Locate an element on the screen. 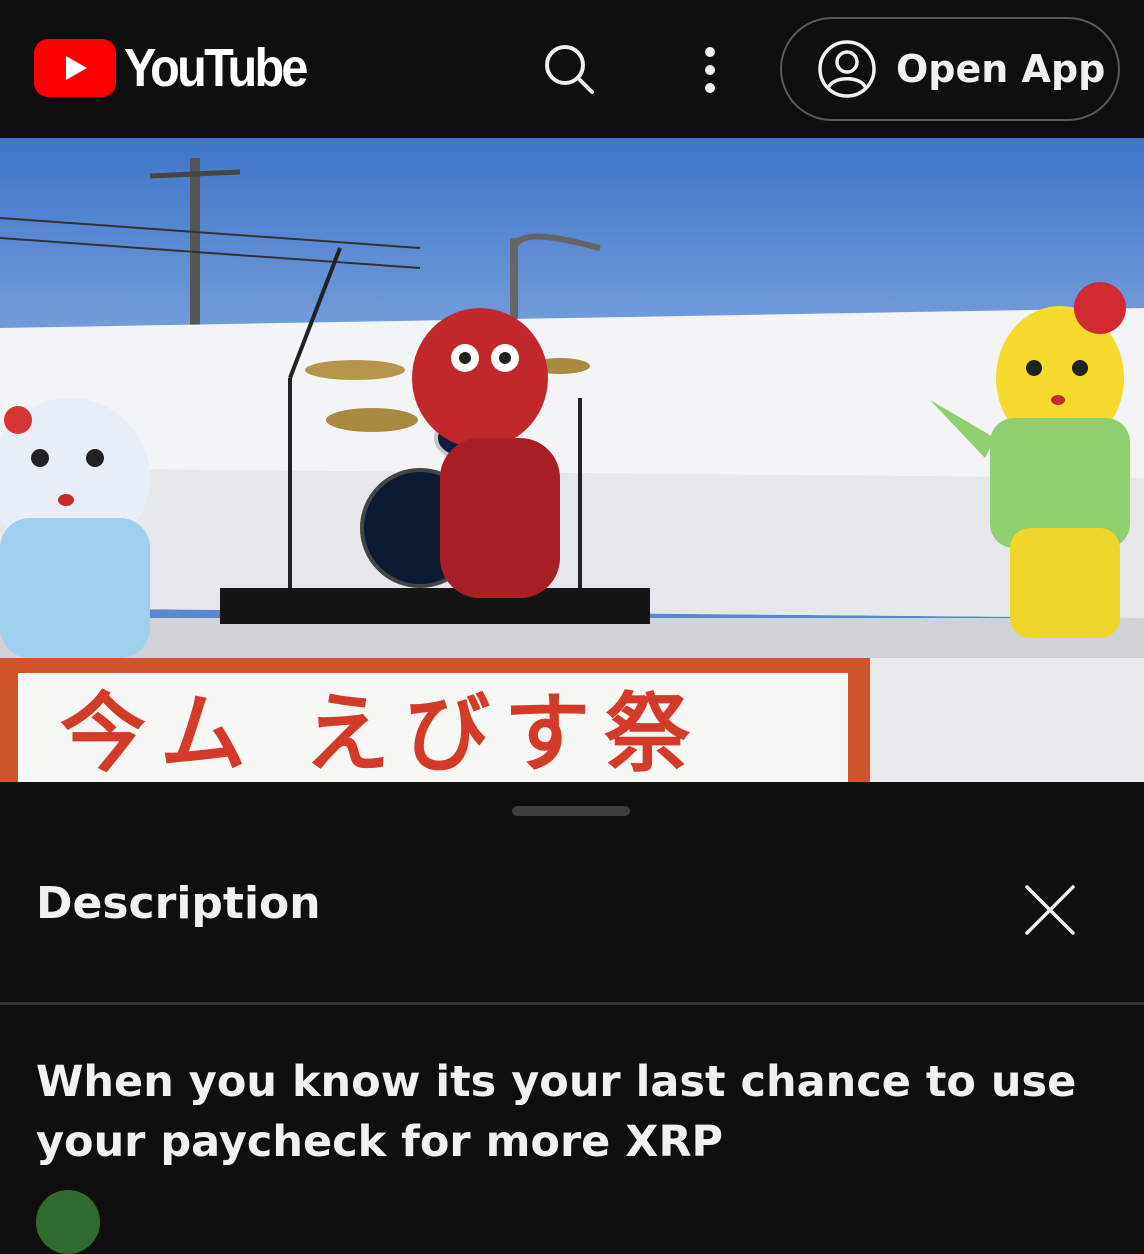 This screenshot has height=1254, width=1144. open-app-button: Open App is located at coordinates (950, 69).